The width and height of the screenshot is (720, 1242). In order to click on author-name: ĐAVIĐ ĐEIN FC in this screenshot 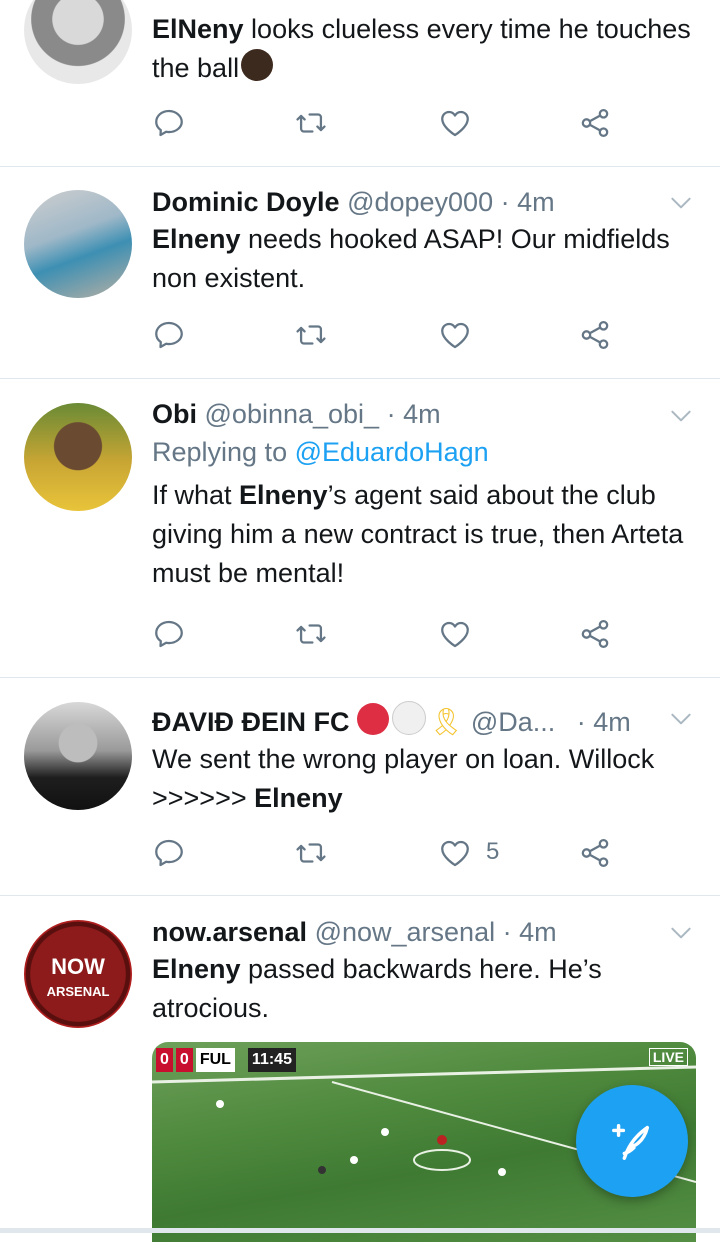, I will do `click(251, 722)`.